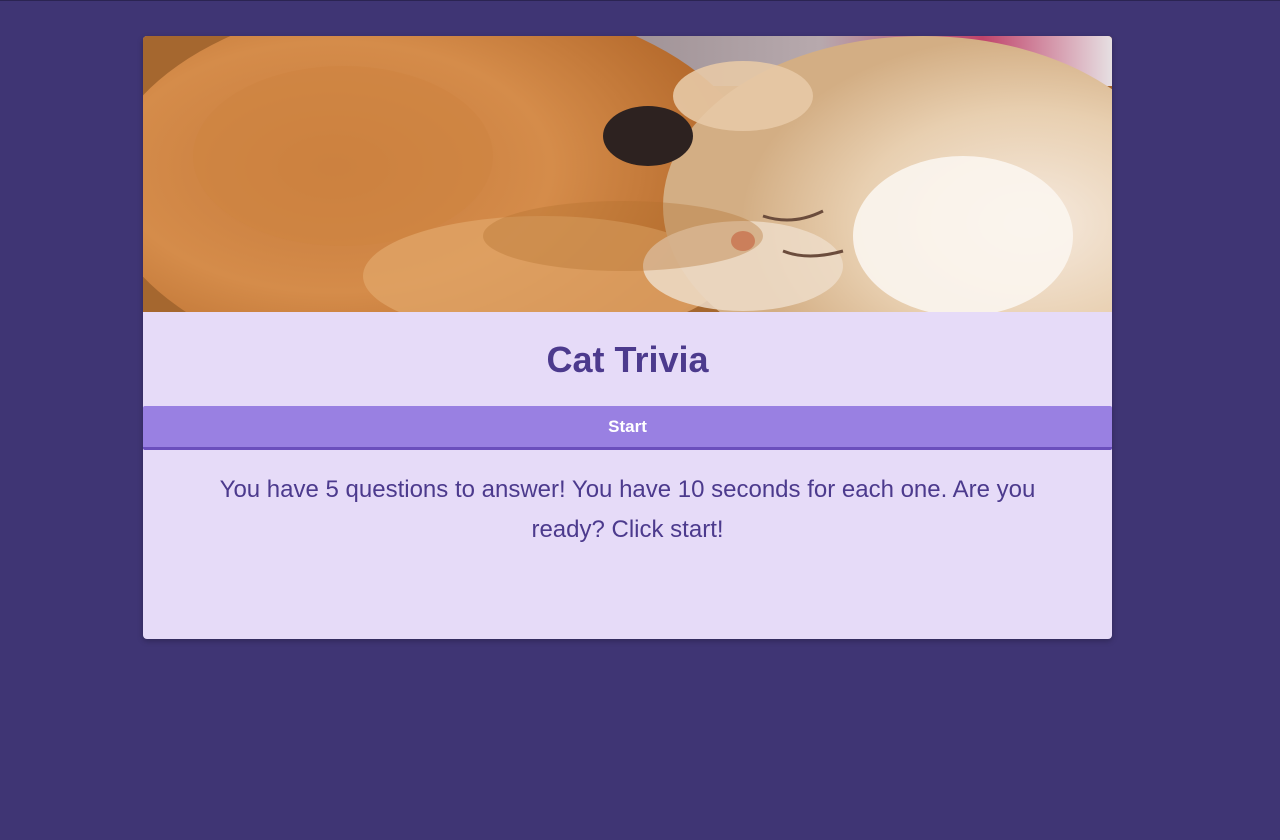 The width and height of the screenshot is (1280, 840). What do you see at coordinates (627, 428) in the screenshot?
I see `start-button: Start` at bounding box center [627, 428].